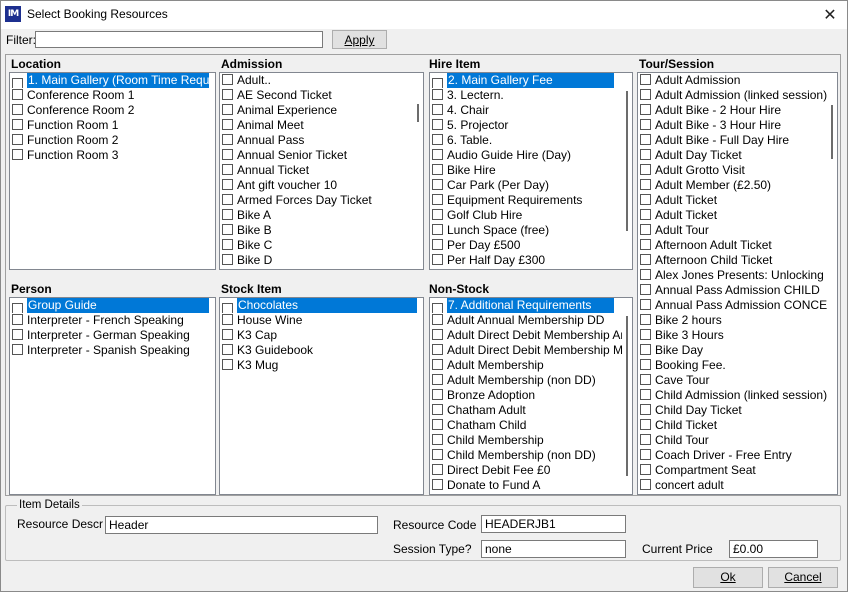  I want to click on list-item: 2. Main Gallery Fee, so click(531, 80).